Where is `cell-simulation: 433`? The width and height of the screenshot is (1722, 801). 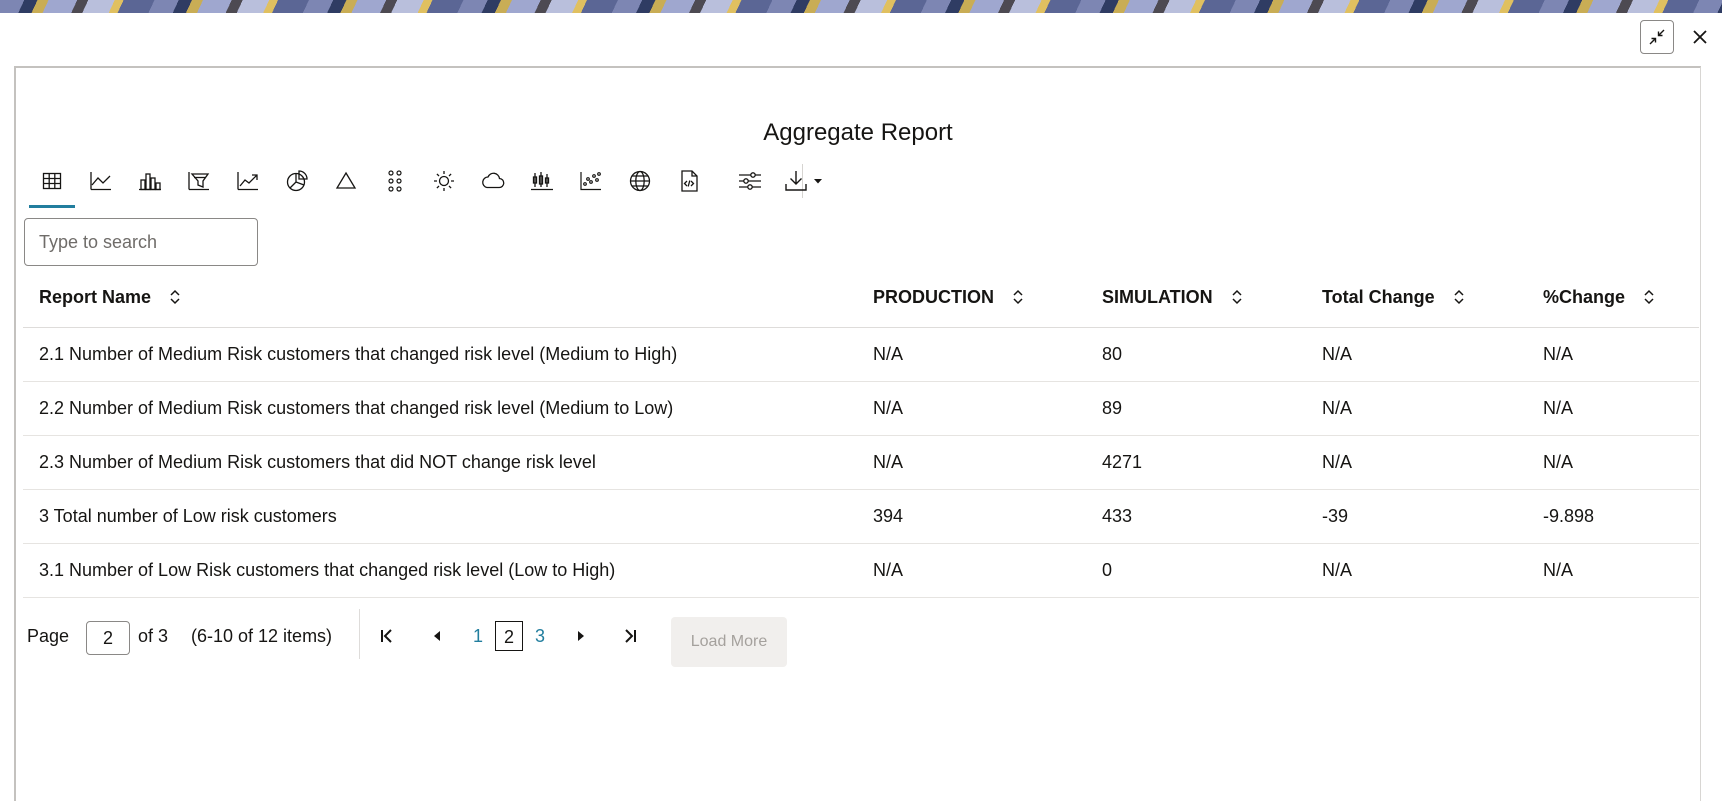
cell-simulation: 433 is located at coordinates (1212, 516).